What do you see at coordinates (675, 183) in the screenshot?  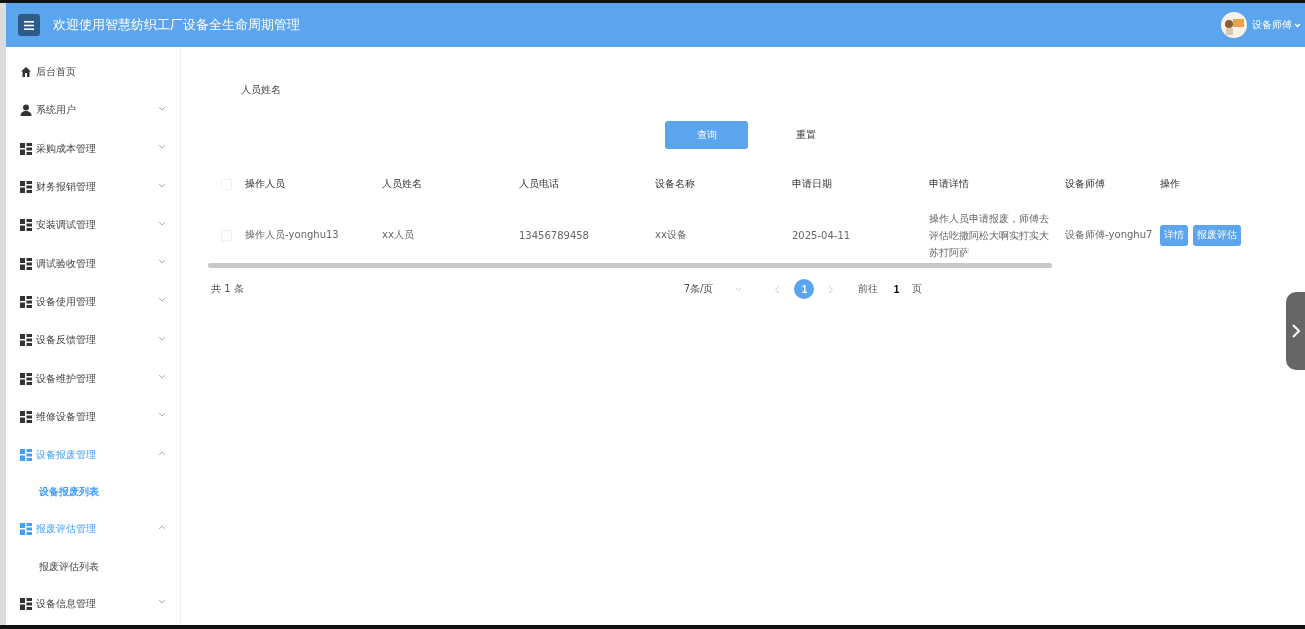 I see `column-header: 设备名称` at bounding box center [675, 183].